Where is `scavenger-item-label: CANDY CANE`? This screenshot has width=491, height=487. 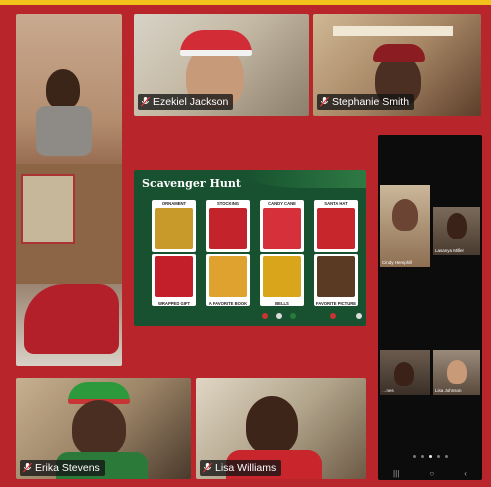
scavenger-item-label: CANDY CANE is located at coordinates (282, 203).